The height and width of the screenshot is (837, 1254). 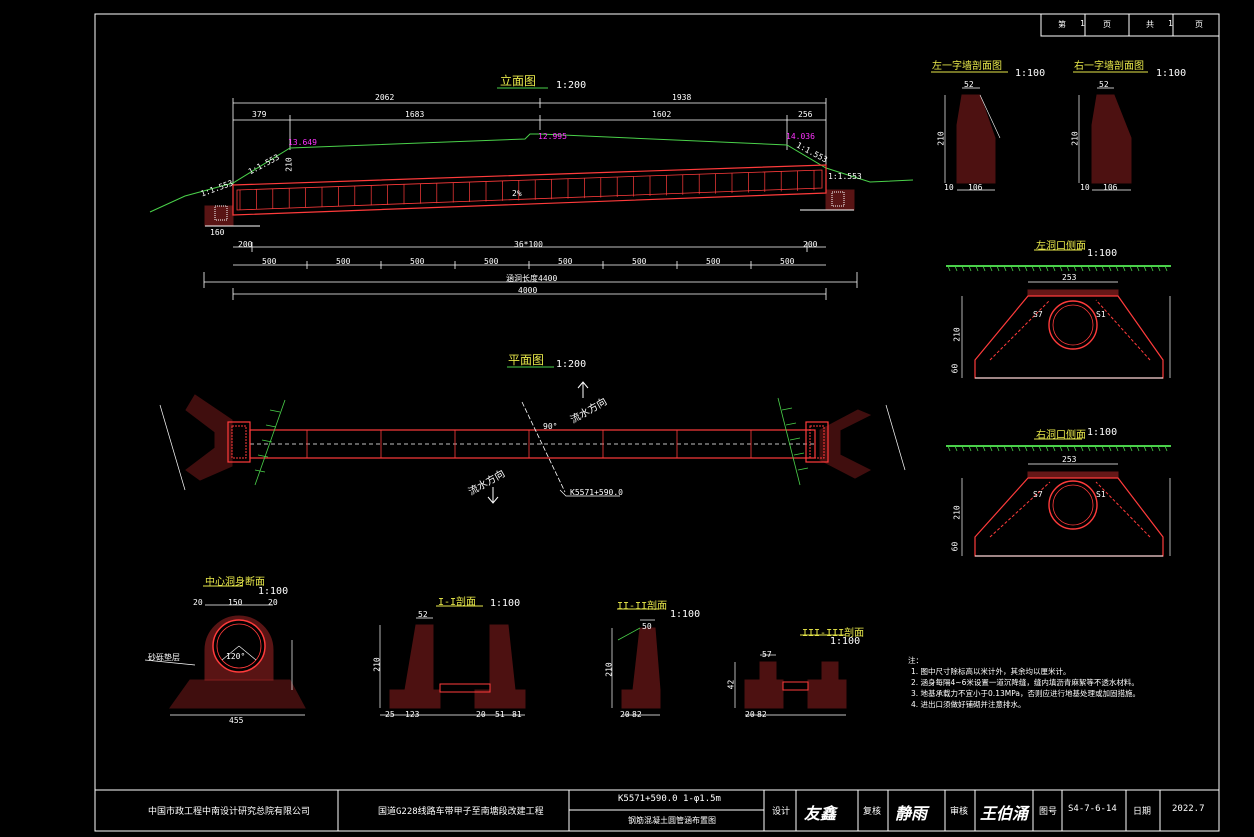 What do you see at coordinates (415, 114) in the screenshot?
I see `elev-dim-mid-2: 1683` at bounding box center [415, 114].